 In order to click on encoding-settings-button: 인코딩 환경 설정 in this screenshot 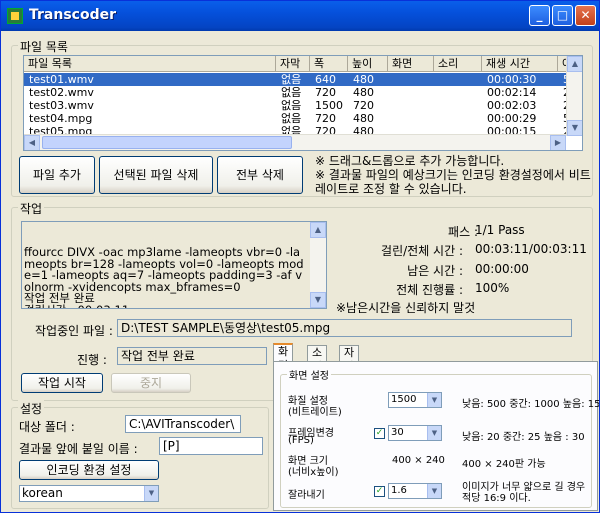, I will do `click(89, 470)`.